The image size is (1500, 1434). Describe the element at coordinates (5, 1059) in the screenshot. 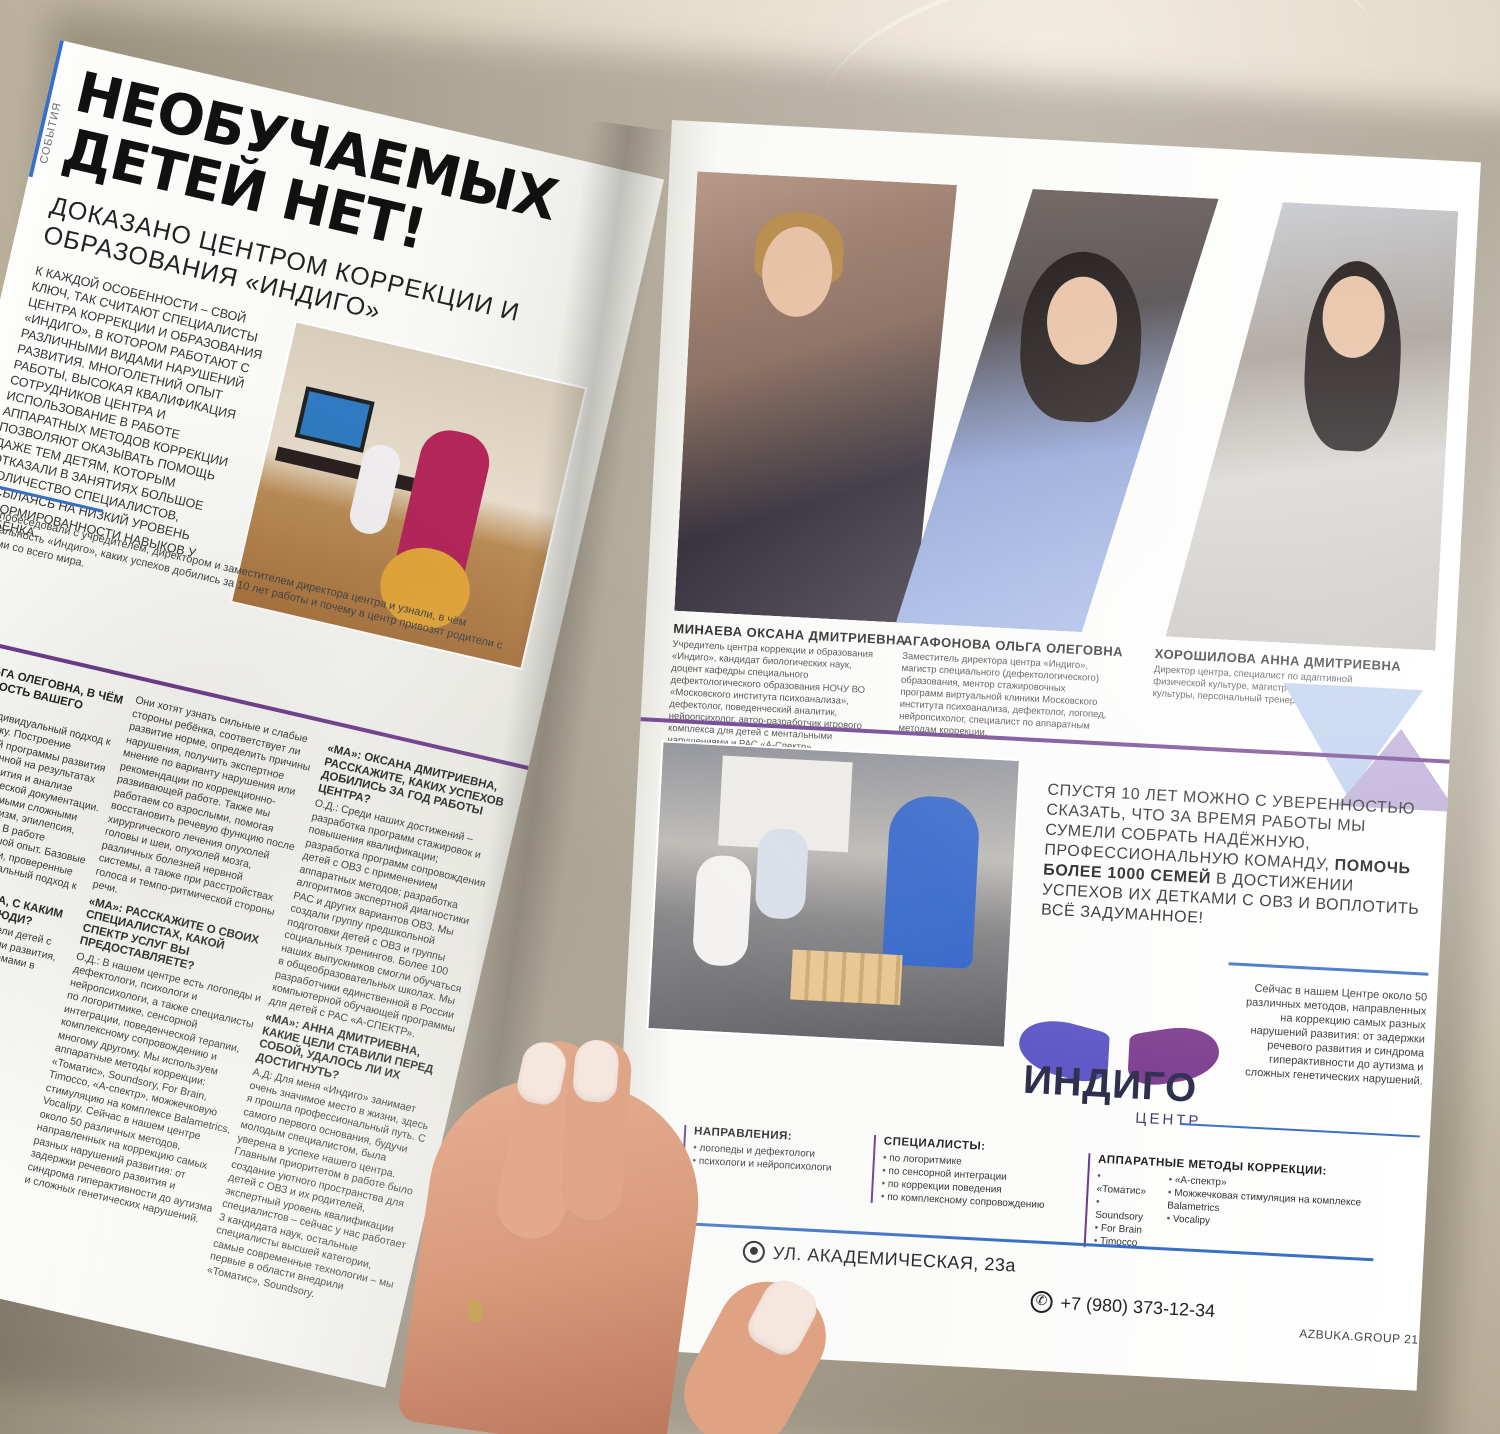

I see `decorative-triangle` at that location.